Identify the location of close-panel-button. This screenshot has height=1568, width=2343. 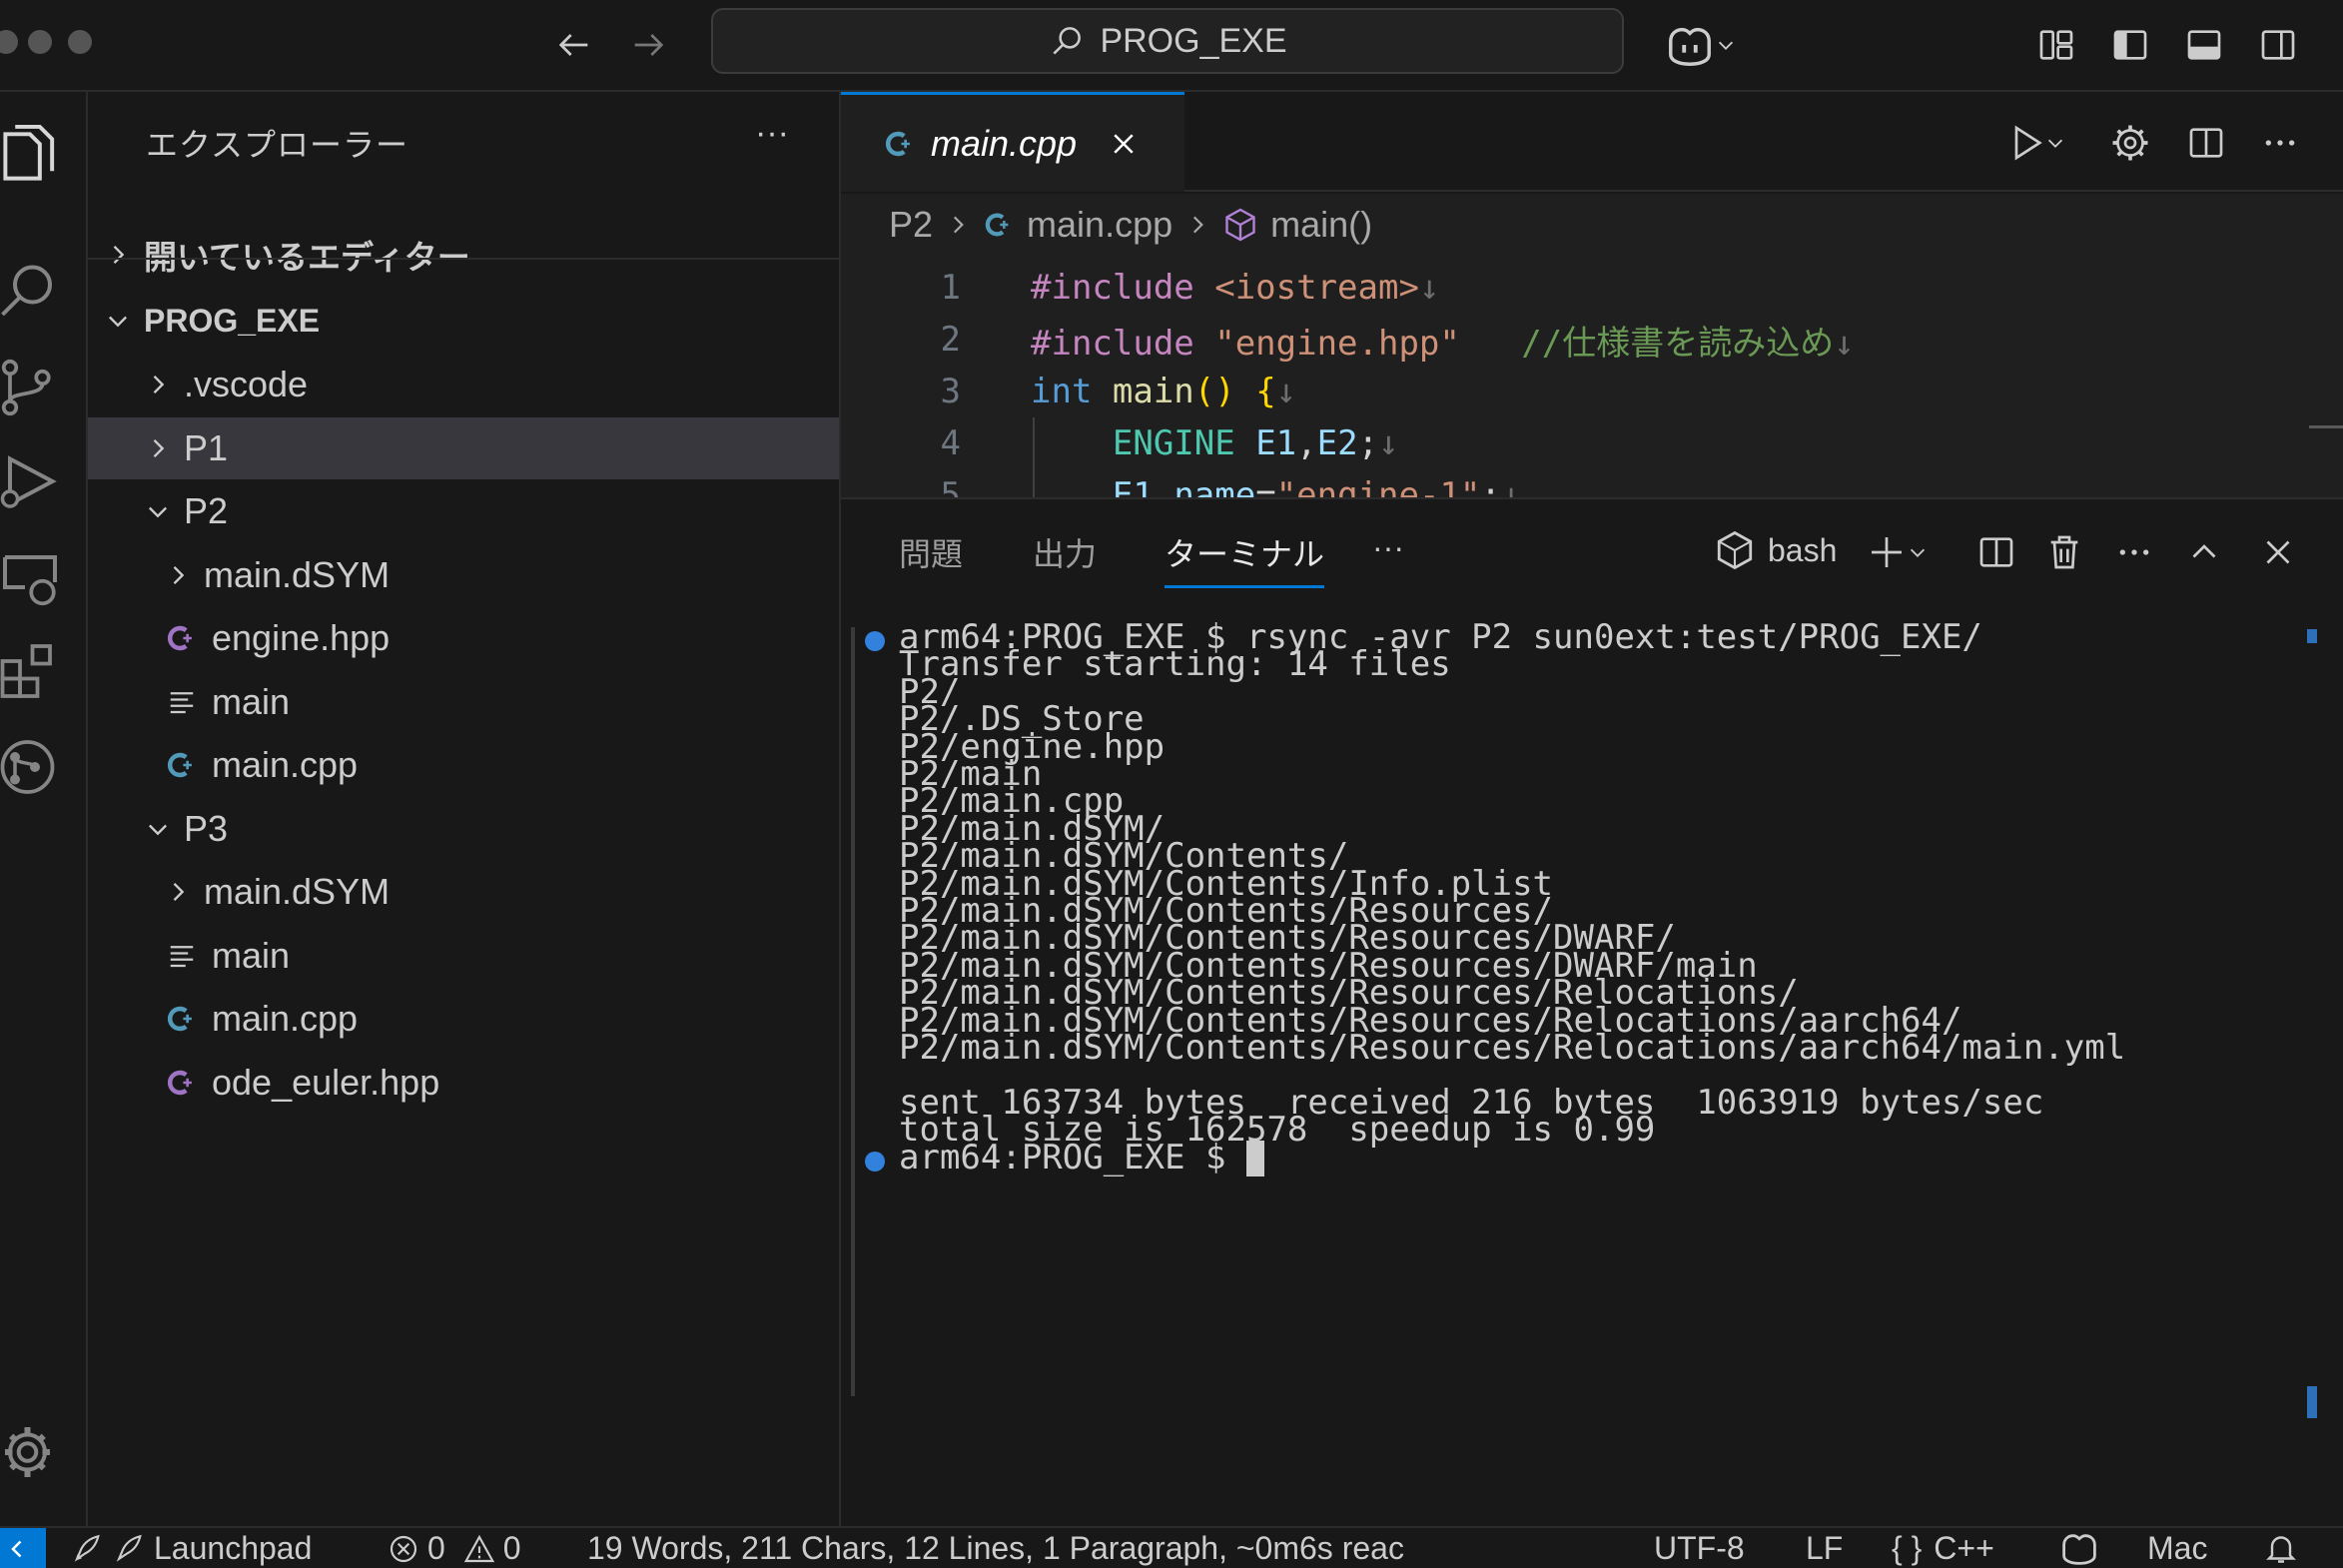
(2278, 552).